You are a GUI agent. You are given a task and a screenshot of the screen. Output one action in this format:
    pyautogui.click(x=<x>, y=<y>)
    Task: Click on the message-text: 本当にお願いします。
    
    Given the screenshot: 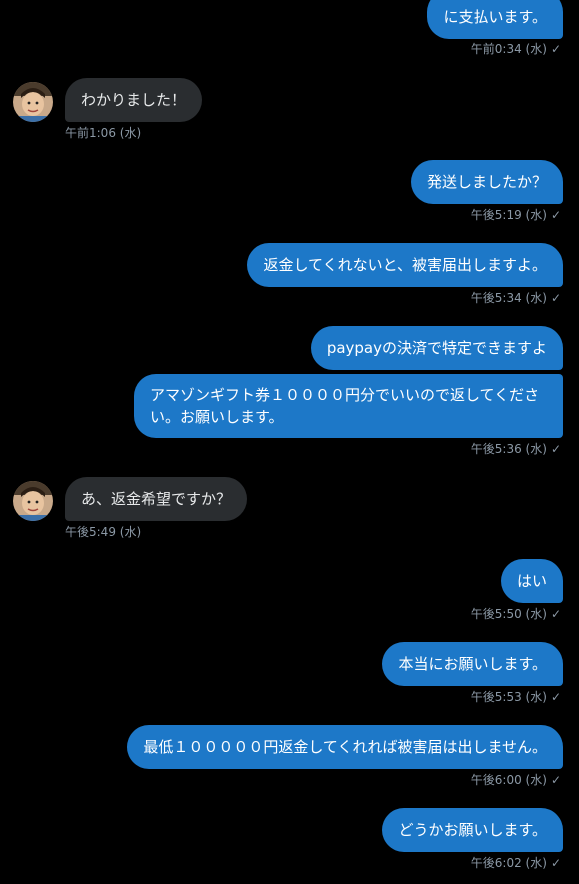 What is the action you would take?
    pyautogui.click(x=472, y=664)
    